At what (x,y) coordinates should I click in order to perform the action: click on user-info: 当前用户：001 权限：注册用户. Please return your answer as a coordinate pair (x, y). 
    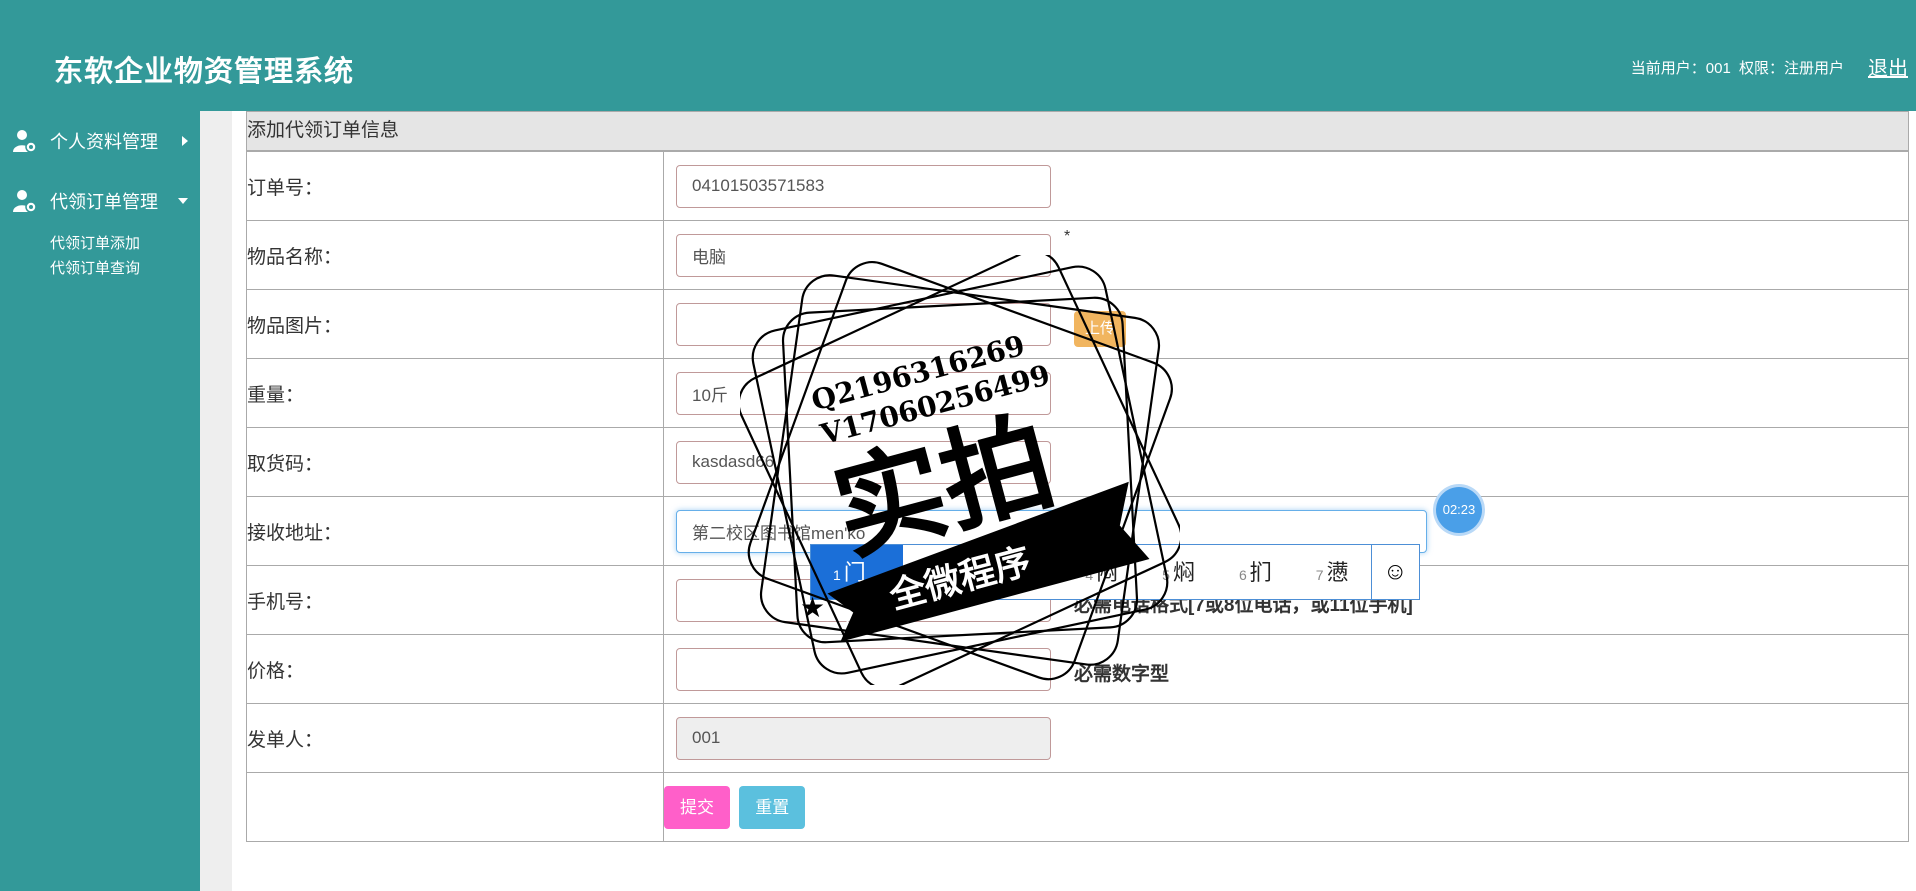
    Looking at the image, I should click on (1739, 67).